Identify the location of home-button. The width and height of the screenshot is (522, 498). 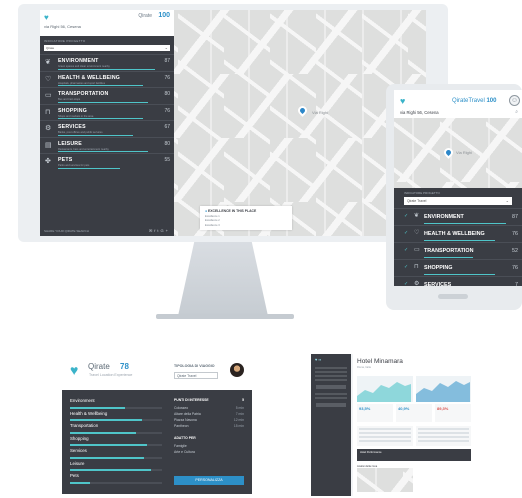
(453, 296).